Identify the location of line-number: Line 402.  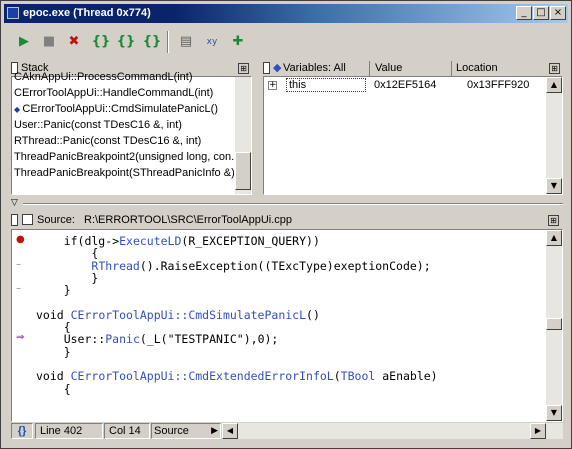
(69, 431).